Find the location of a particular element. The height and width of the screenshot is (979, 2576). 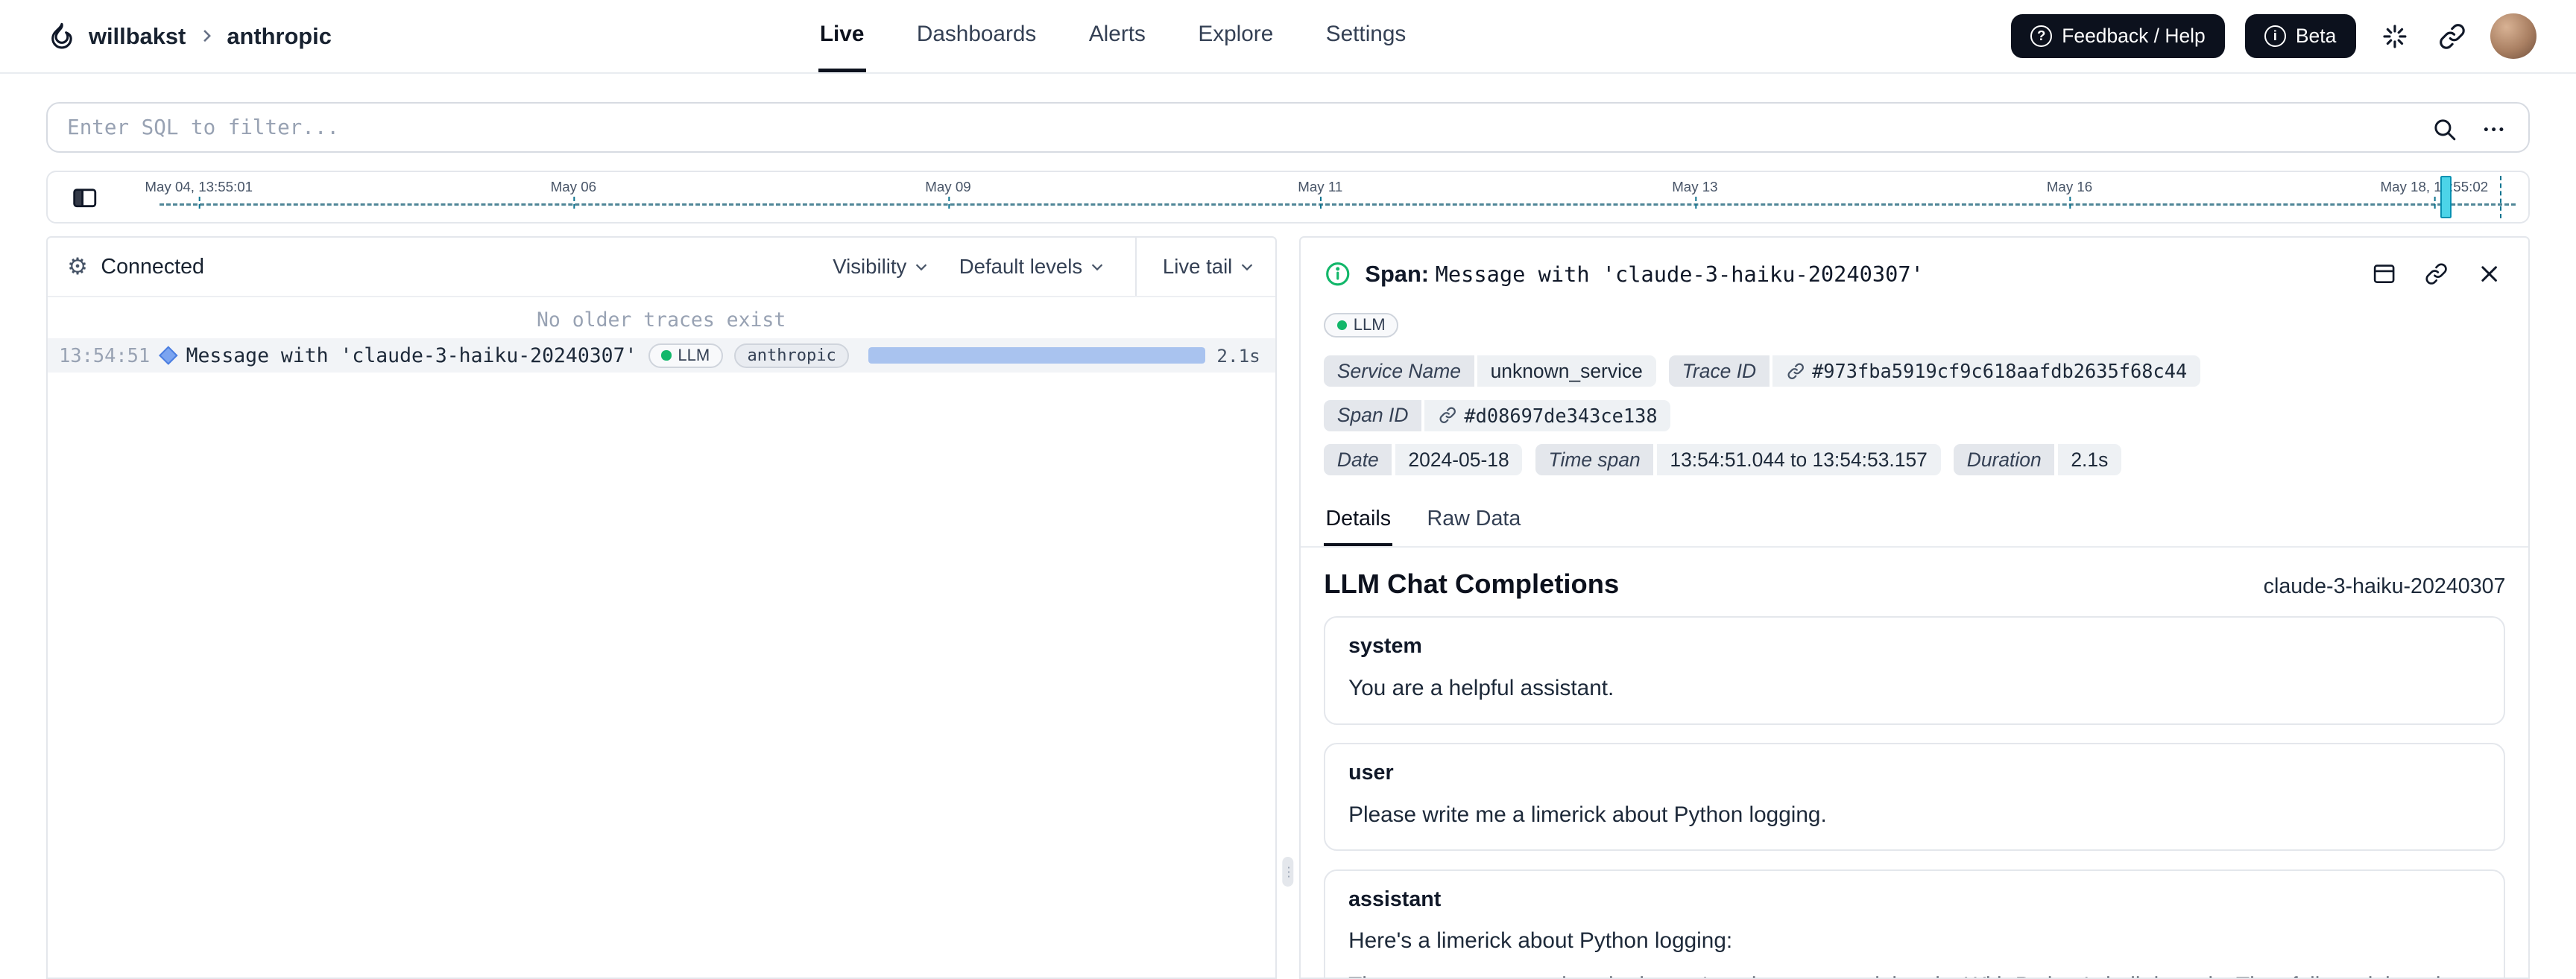

nav-tab-explore: Explore is located at coordinates (1235, 36).